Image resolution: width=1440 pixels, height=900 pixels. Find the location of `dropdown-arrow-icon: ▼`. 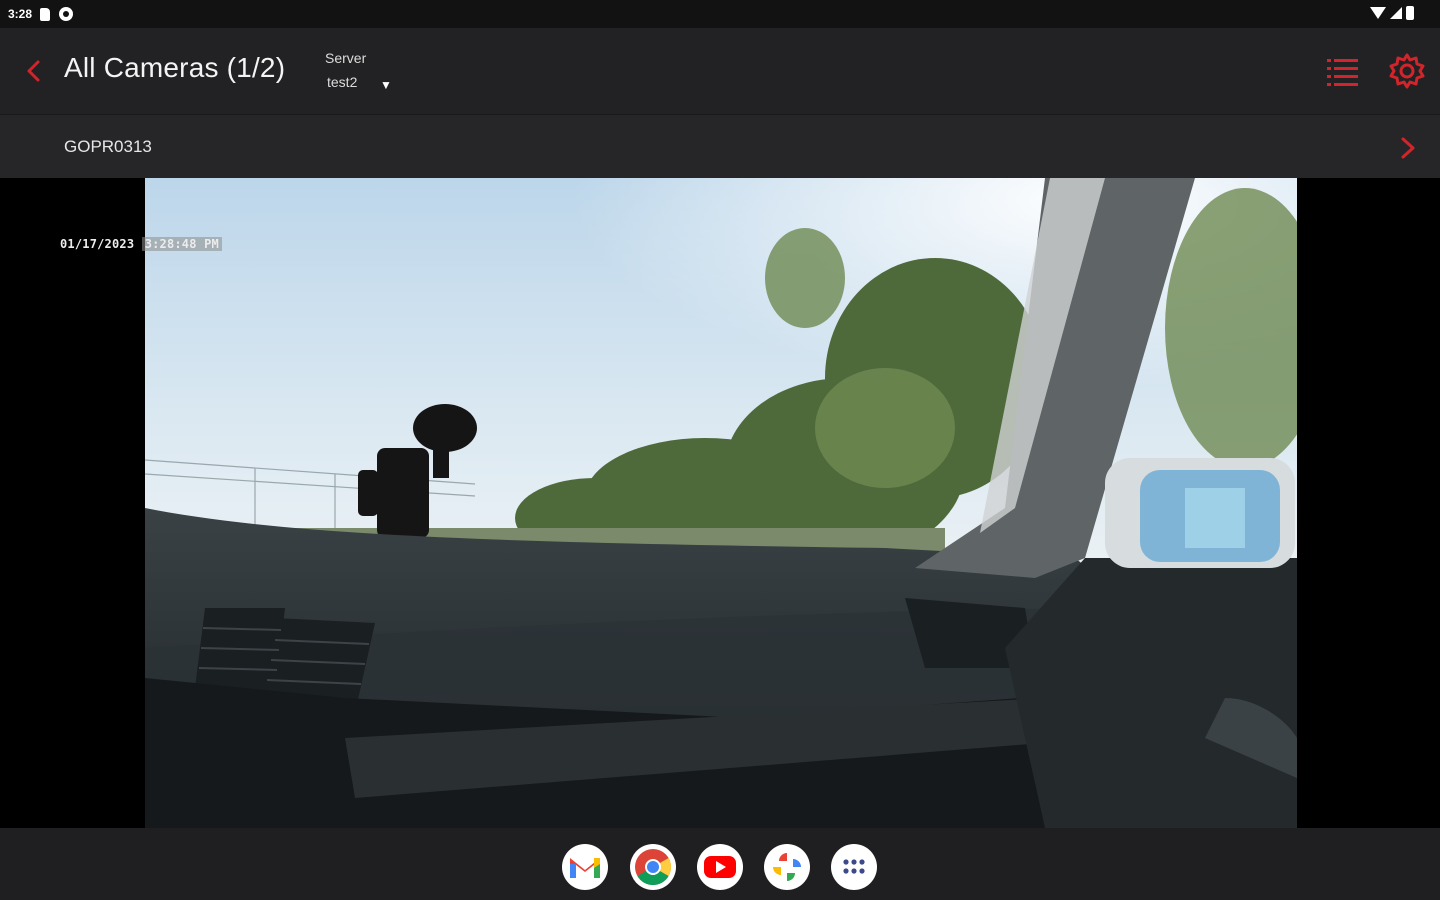

dropdown-arrow-icon: ▼ is located at coordinates (386, 85).